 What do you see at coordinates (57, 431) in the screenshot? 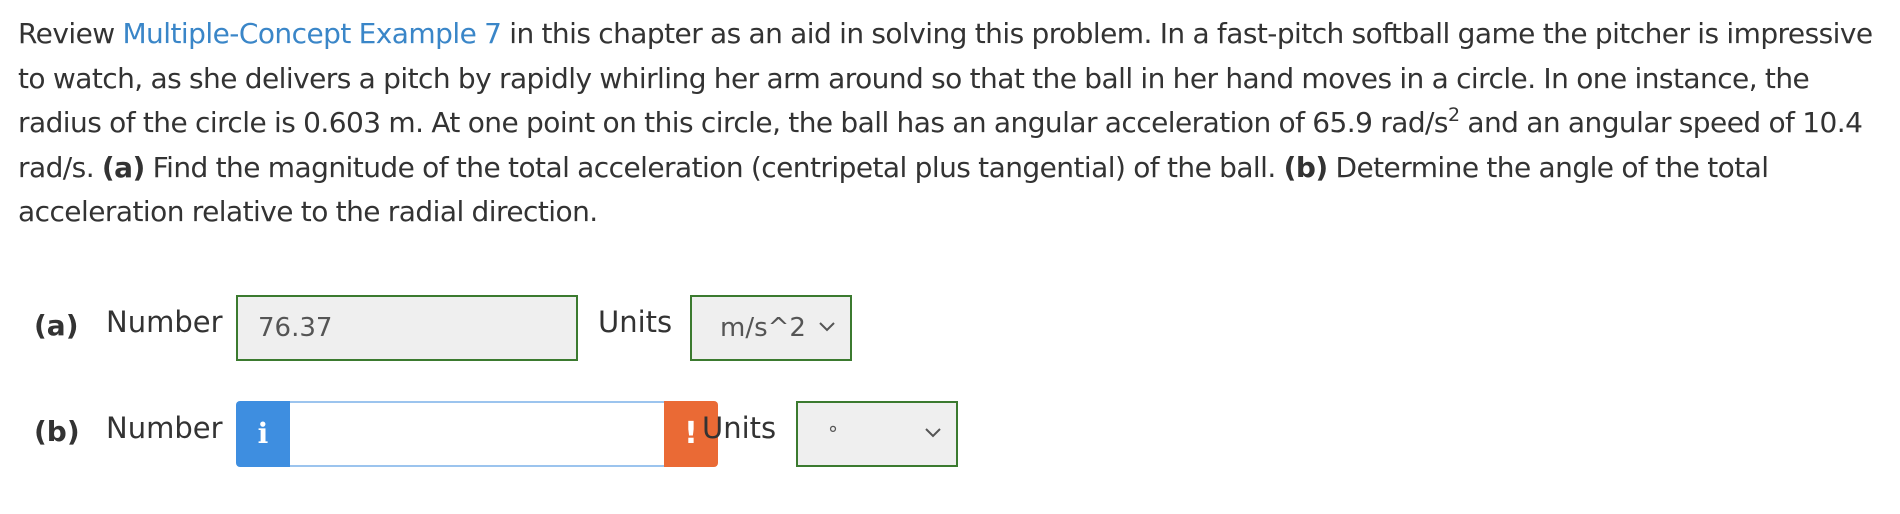
I see `part-b-label: (b)` at bounding box center [57, 431].